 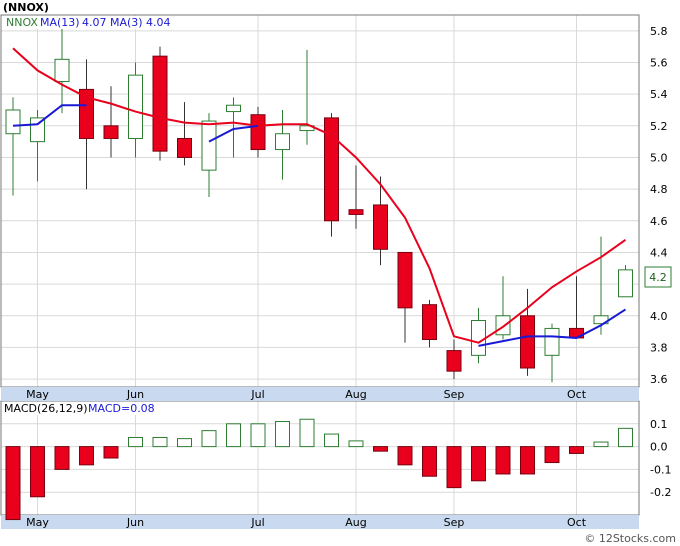 I want to click on x-axis-strip, so click(x=320, y=394).